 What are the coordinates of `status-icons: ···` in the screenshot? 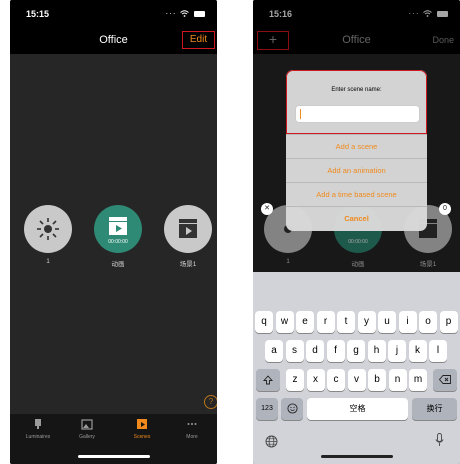 It's located at (185, 13).